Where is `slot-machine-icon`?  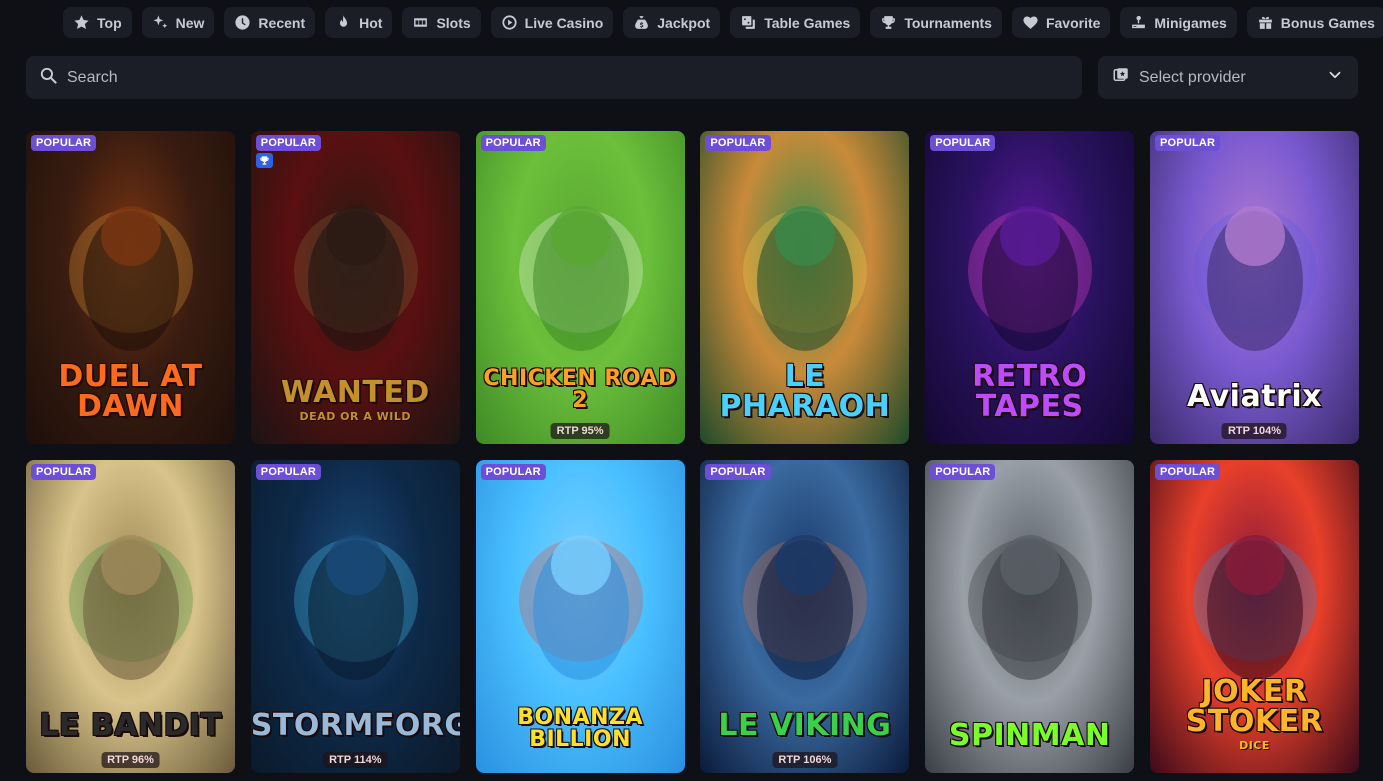
slot-machine-icon is located at coordinates (420, 22).